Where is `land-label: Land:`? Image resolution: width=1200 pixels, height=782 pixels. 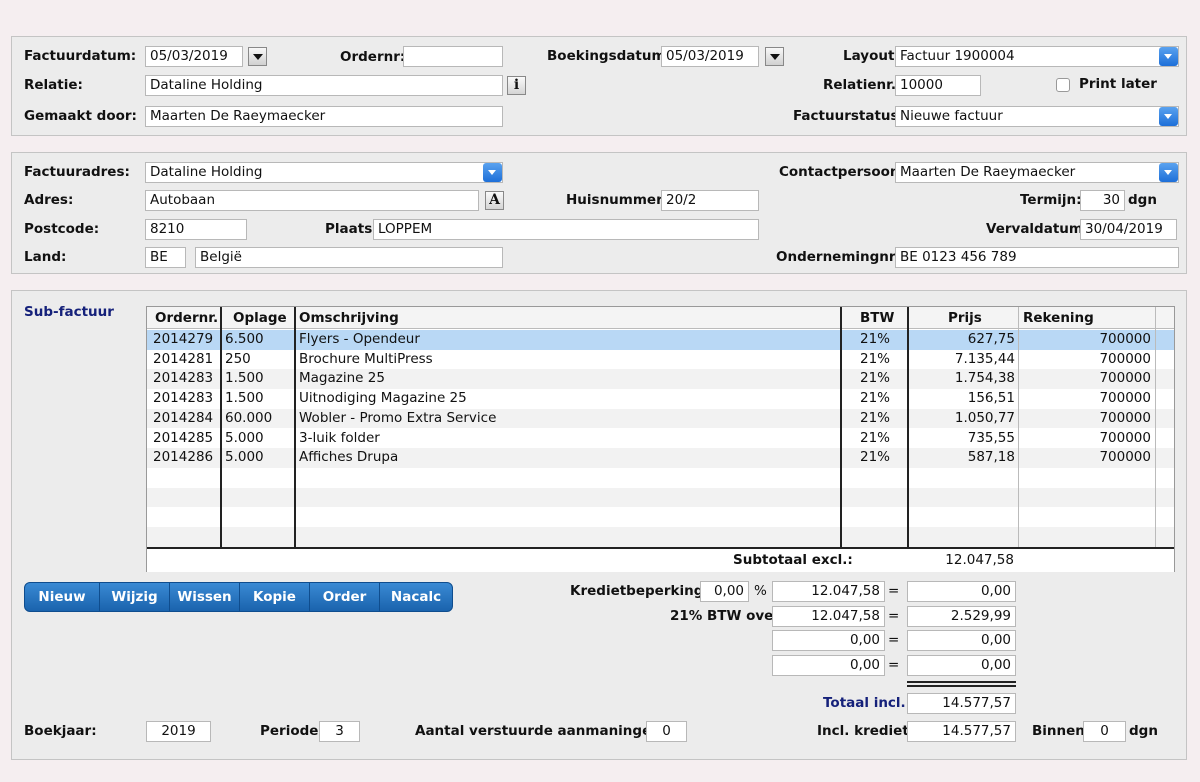
land-label: Land: is located at coordinates (45, 257).